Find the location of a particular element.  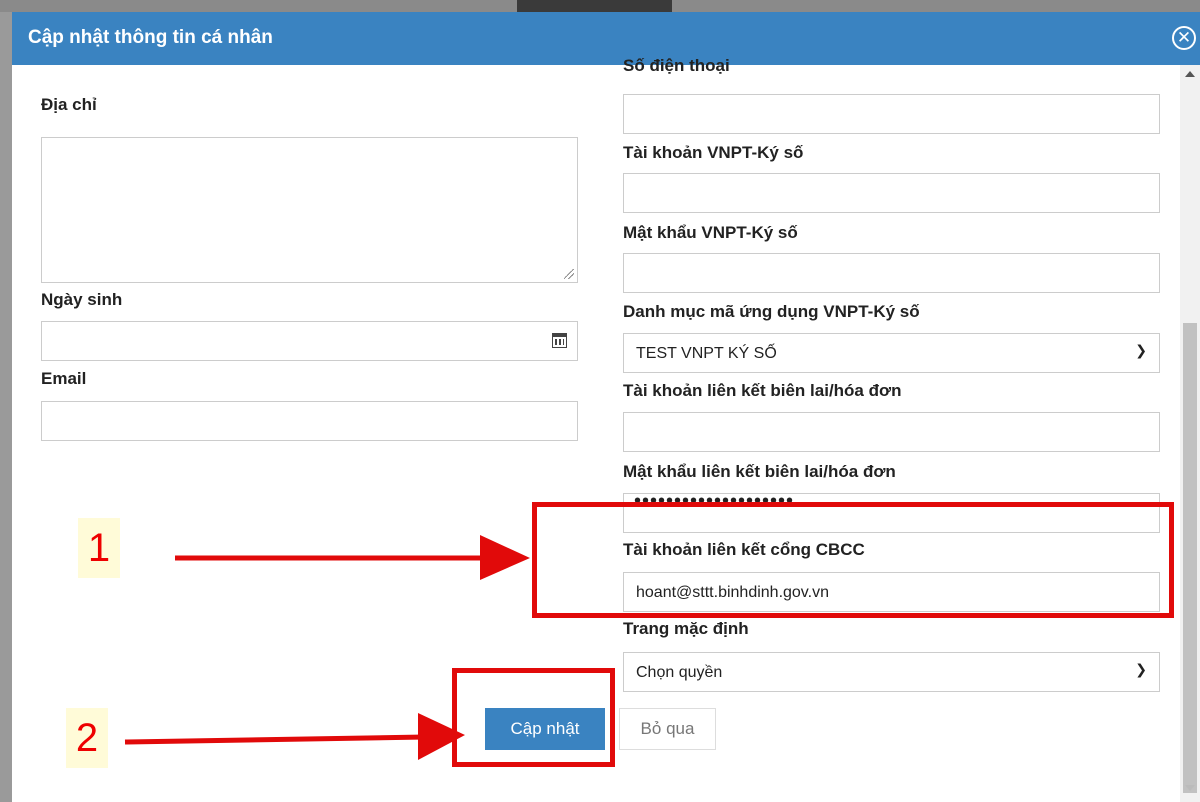

annotation-number-two: 2 is located at coordinates (87, 738).